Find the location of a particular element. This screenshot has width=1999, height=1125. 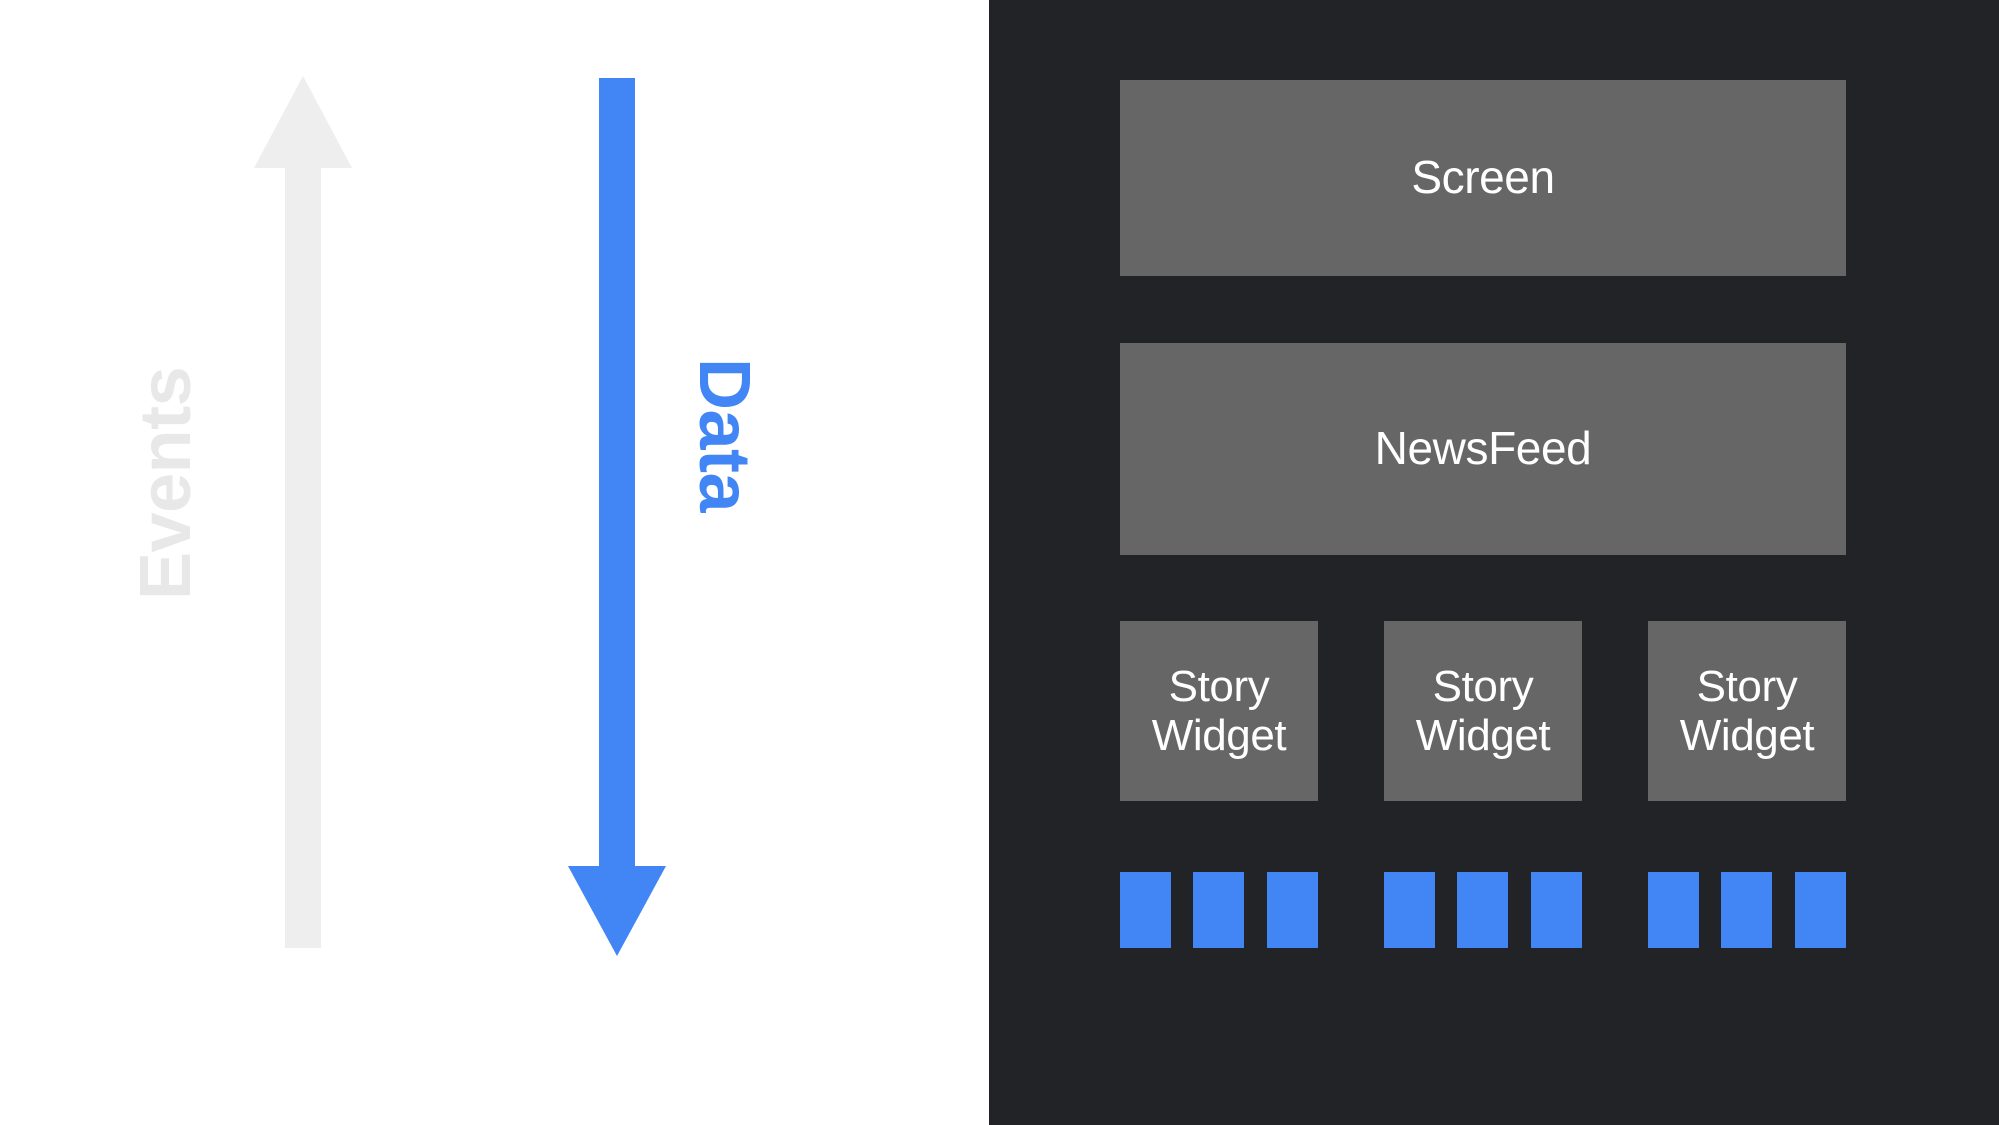

screen-node: Screen is located at coordinates (1483, 178).